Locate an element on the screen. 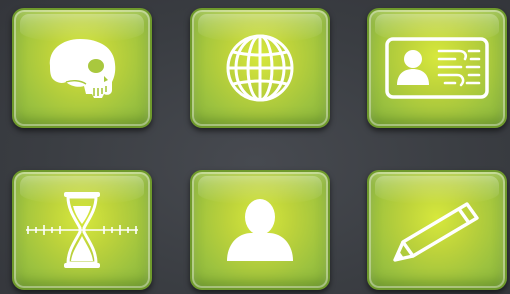 This screenshot has width=510, height=294. skull-tile-button is located at coordinates (82, 68).